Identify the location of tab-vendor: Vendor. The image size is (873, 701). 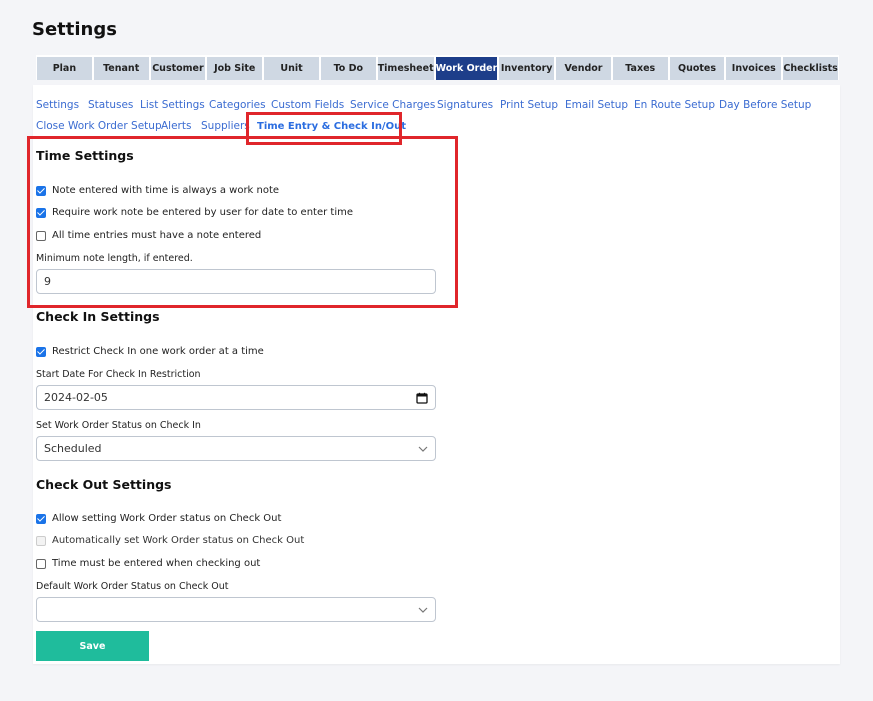
(583, 68).